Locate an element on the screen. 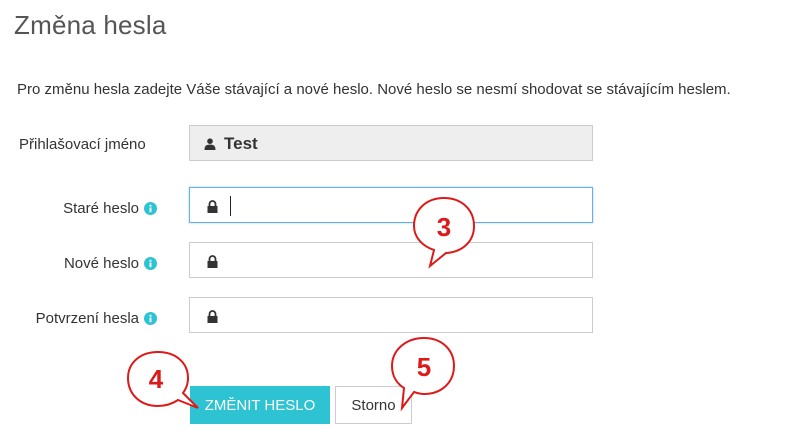  confirm-password-label: Potvrzení hesla is located at coordinates (88, 318).